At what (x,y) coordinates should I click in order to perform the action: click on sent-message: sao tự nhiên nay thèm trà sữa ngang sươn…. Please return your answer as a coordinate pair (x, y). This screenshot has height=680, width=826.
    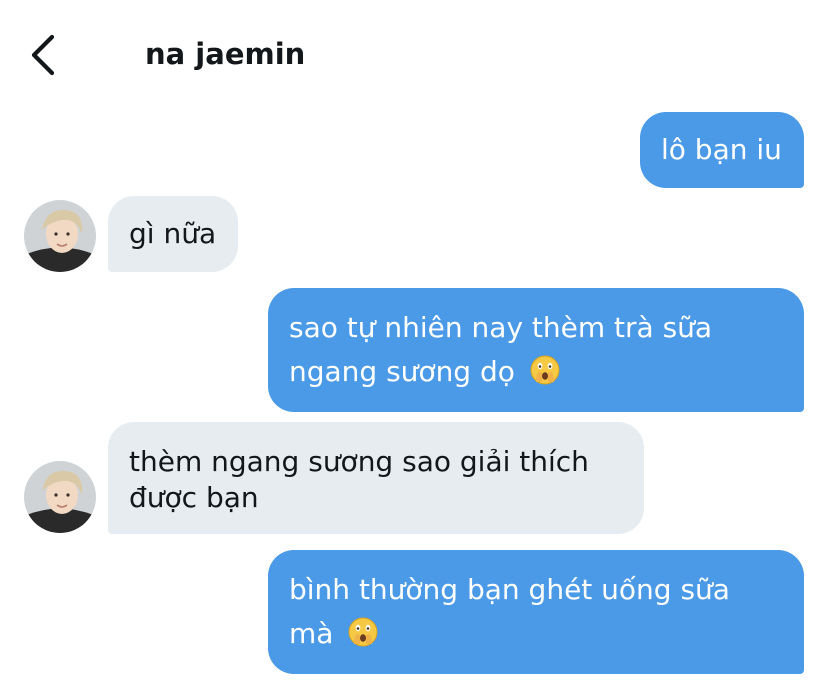
    Looking at the image, I should click on (536, 350).